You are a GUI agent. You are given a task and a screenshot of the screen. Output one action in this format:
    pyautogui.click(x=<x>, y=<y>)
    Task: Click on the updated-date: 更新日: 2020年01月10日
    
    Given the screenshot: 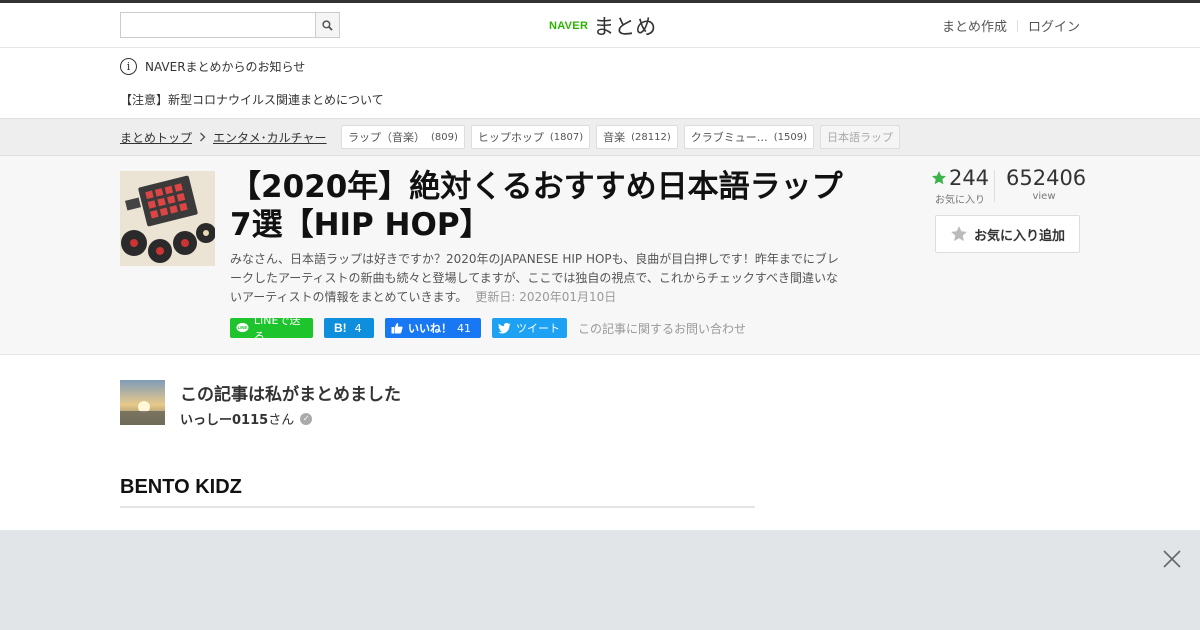 What is the action you would take?
    pyautogui.click(x=546, y=297)
    